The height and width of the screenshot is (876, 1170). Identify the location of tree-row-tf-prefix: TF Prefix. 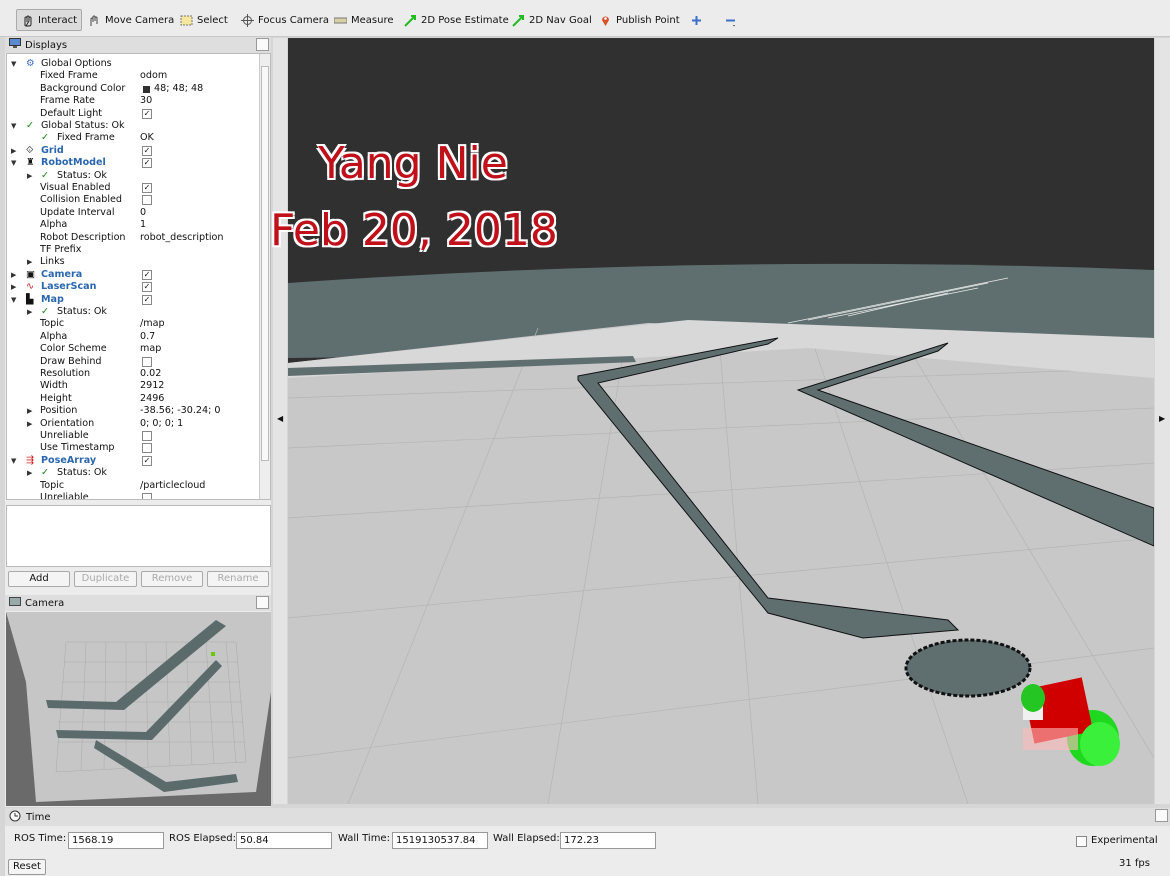
(133, 250).